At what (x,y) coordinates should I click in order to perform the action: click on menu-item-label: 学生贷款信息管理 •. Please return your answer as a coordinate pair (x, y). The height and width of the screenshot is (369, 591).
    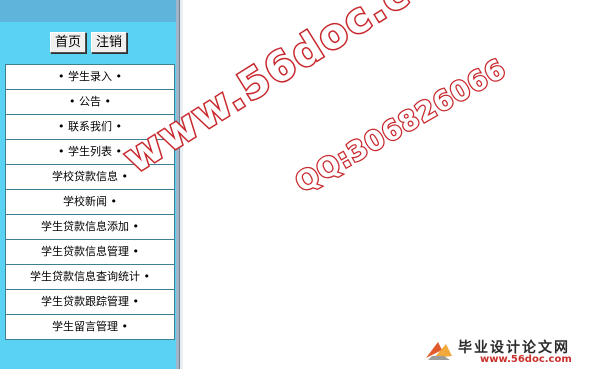
    Looking at the image, I should click on (90, 251).